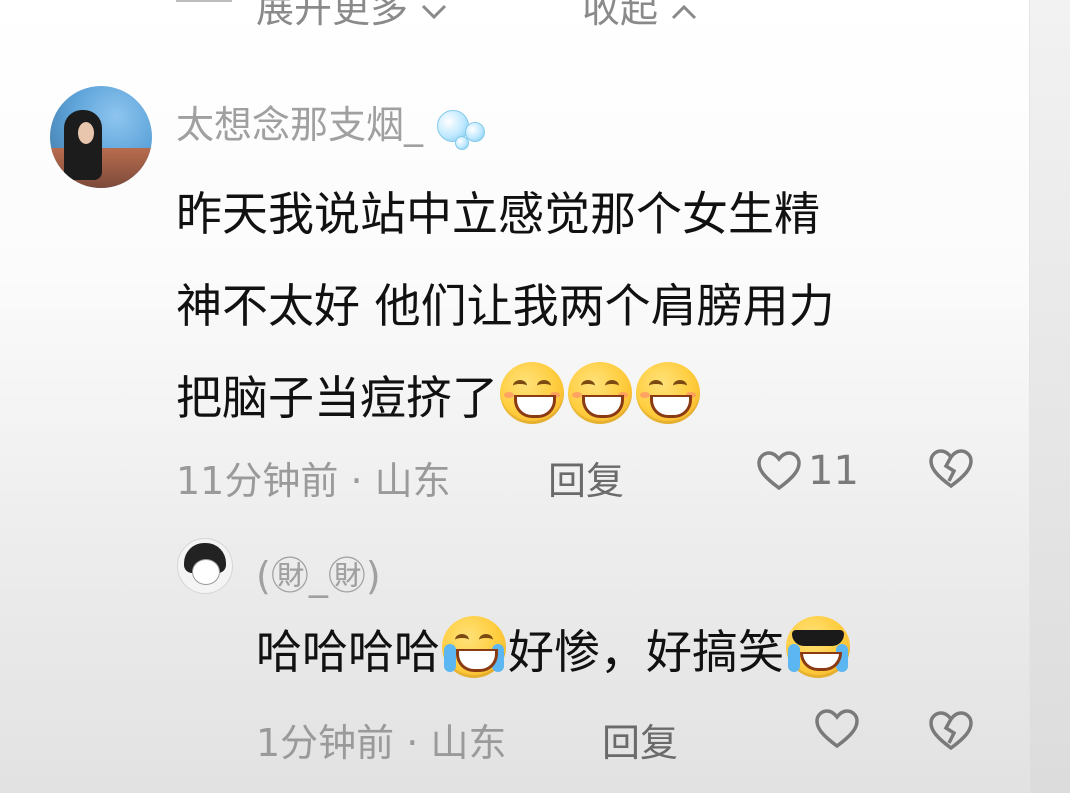 The height and width of the screenshot is (793, 1070). Describe the element at coordinates (300, 125) in the screenshot. I see `username-text: 太想念那支烟_` at that location.